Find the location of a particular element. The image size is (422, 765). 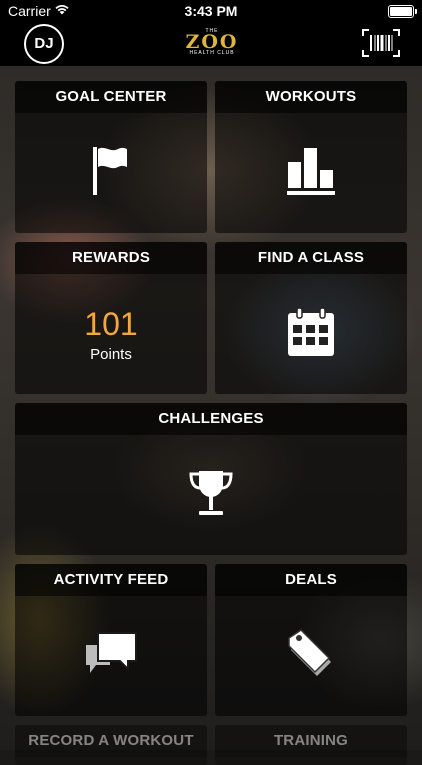

rewards-tile: REWARDS 101 Points is located at coordinates (111, 318).